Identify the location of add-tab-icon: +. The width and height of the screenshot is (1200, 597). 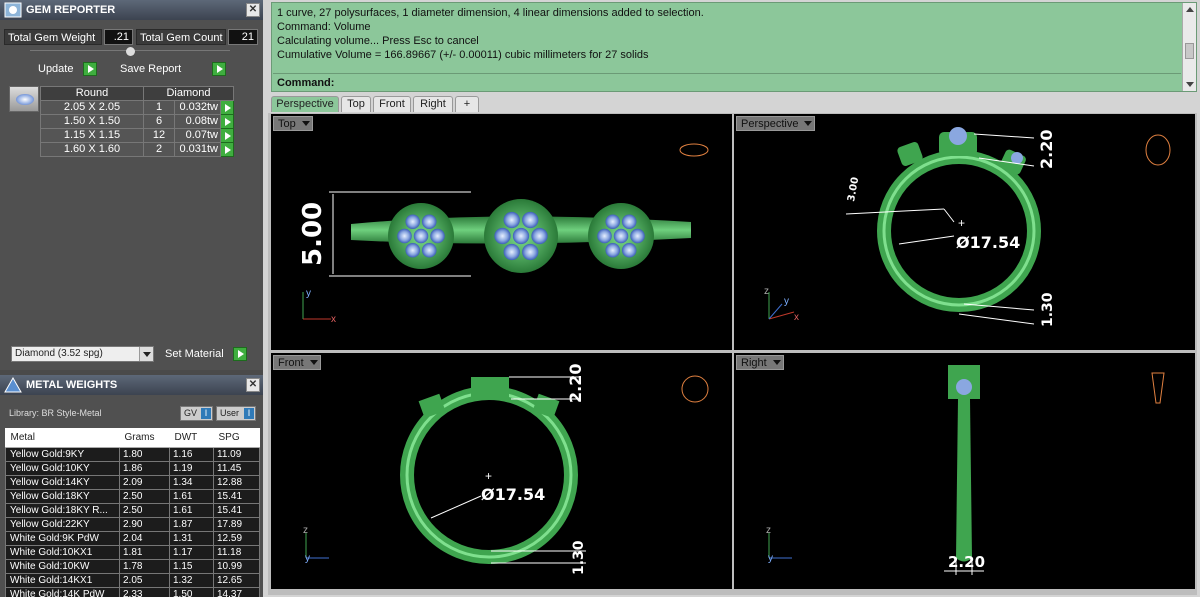
(467, 104).